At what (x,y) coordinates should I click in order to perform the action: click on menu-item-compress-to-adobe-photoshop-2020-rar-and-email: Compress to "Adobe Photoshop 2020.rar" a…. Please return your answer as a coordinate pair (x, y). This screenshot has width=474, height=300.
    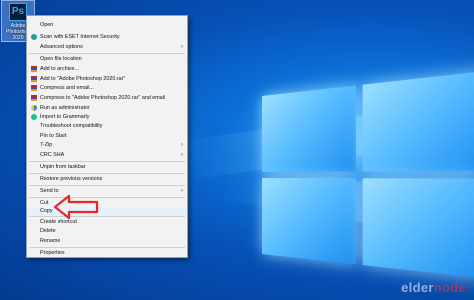
    Looking at the image, I should click on (107, 98).